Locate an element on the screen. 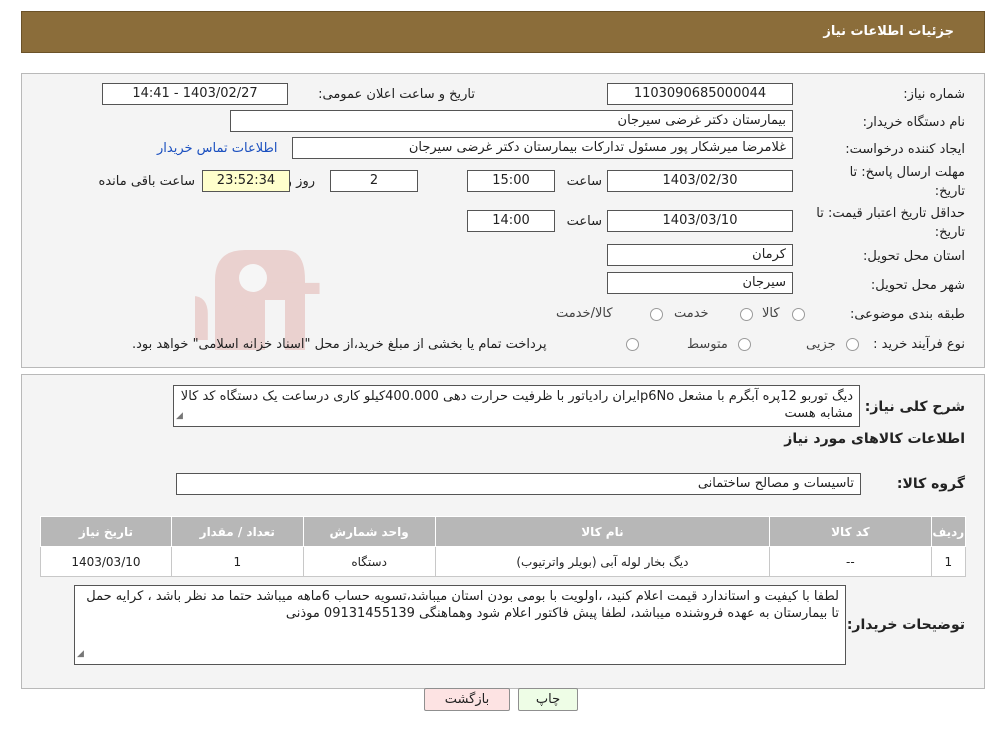 This screenshot has height=733, width=985. deadline-time-label: ساعت is located at coordinates (584, 181).